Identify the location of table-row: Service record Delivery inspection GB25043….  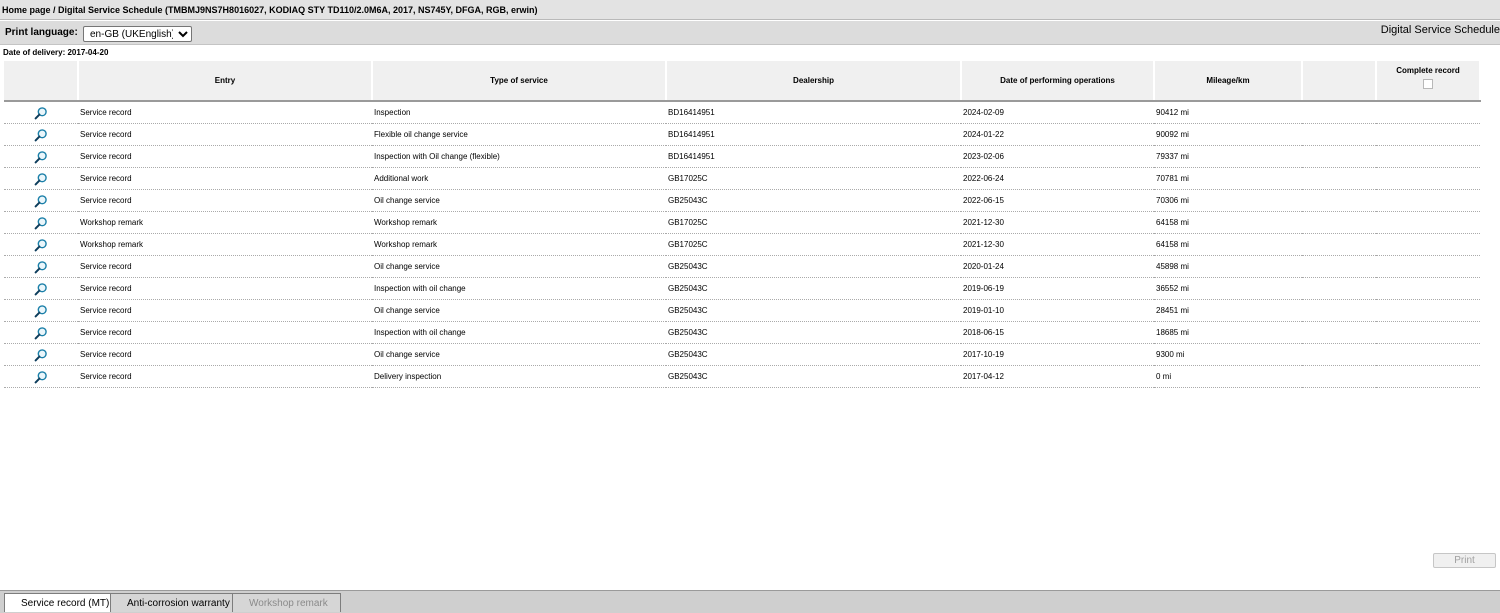
(742, 376).